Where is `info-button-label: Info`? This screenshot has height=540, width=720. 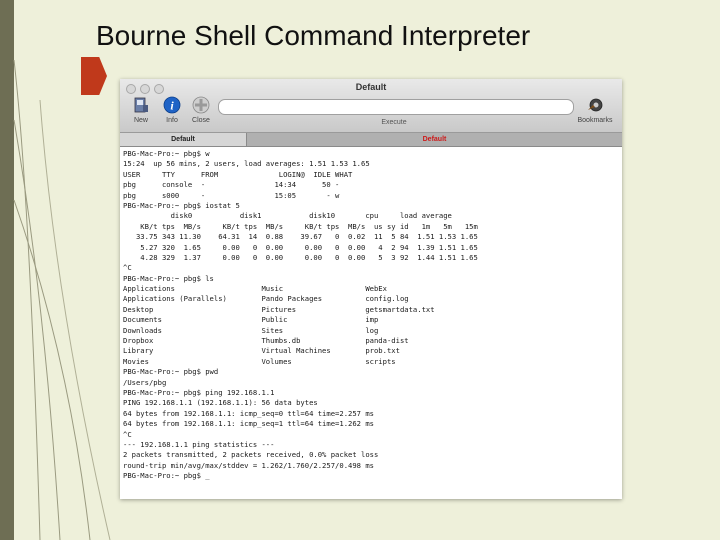 info-button-label: Info is located at coordinates (172, 120).